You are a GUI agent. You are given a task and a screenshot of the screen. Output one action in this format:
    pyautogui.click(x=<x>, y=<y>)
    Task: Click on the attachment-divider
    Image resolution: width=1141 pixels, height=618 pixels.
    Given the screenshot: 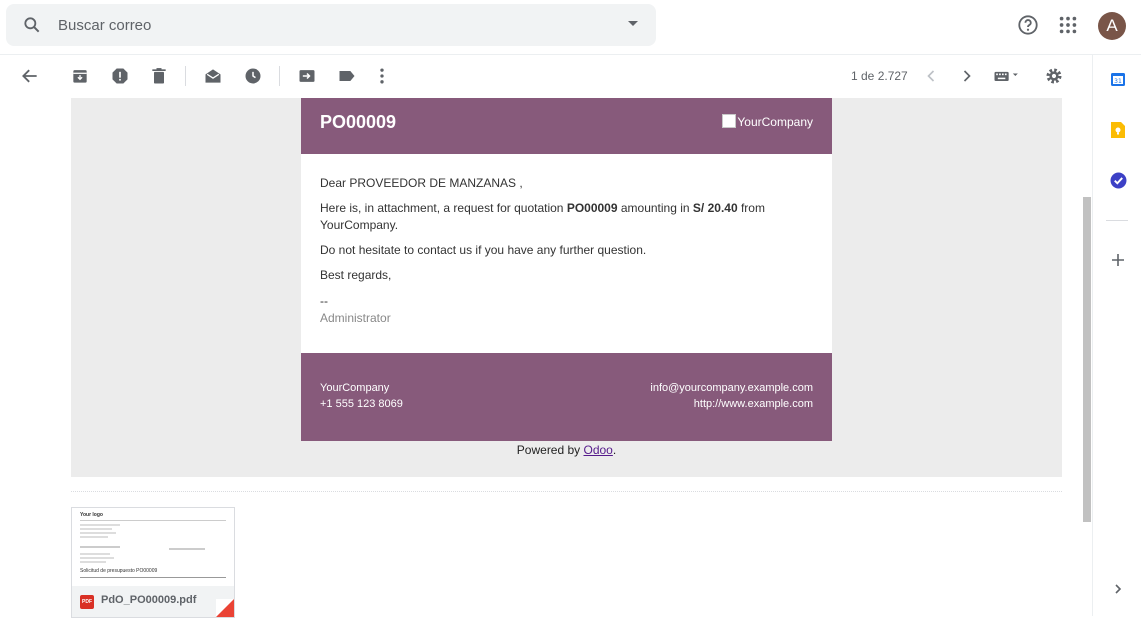 What is the action you would take?
    pyautogui.click(x=566, y=491)
    